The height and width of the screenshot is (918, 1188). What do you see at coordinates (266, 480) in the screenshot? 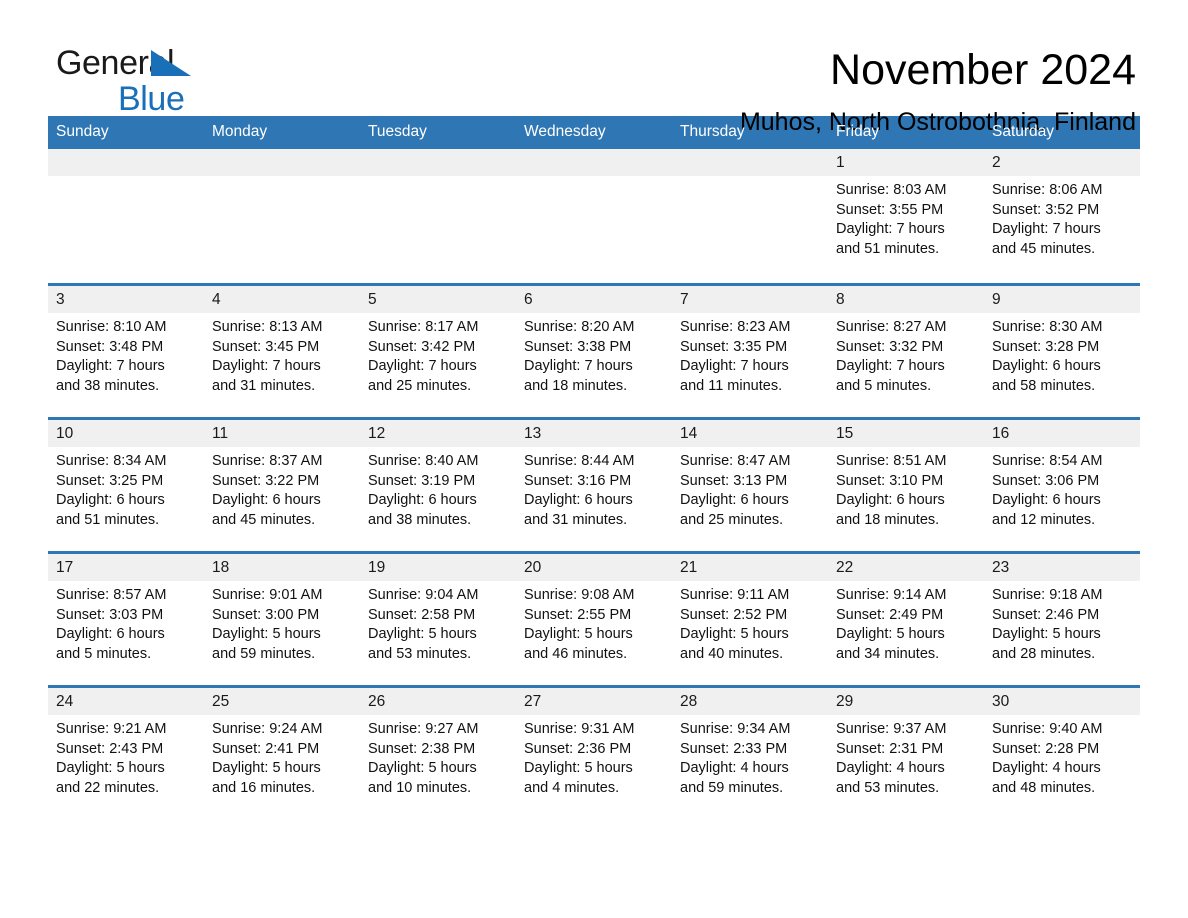
I see `sunset-text: Sunset: 3:22 PM` at bounding box center [266, 480].